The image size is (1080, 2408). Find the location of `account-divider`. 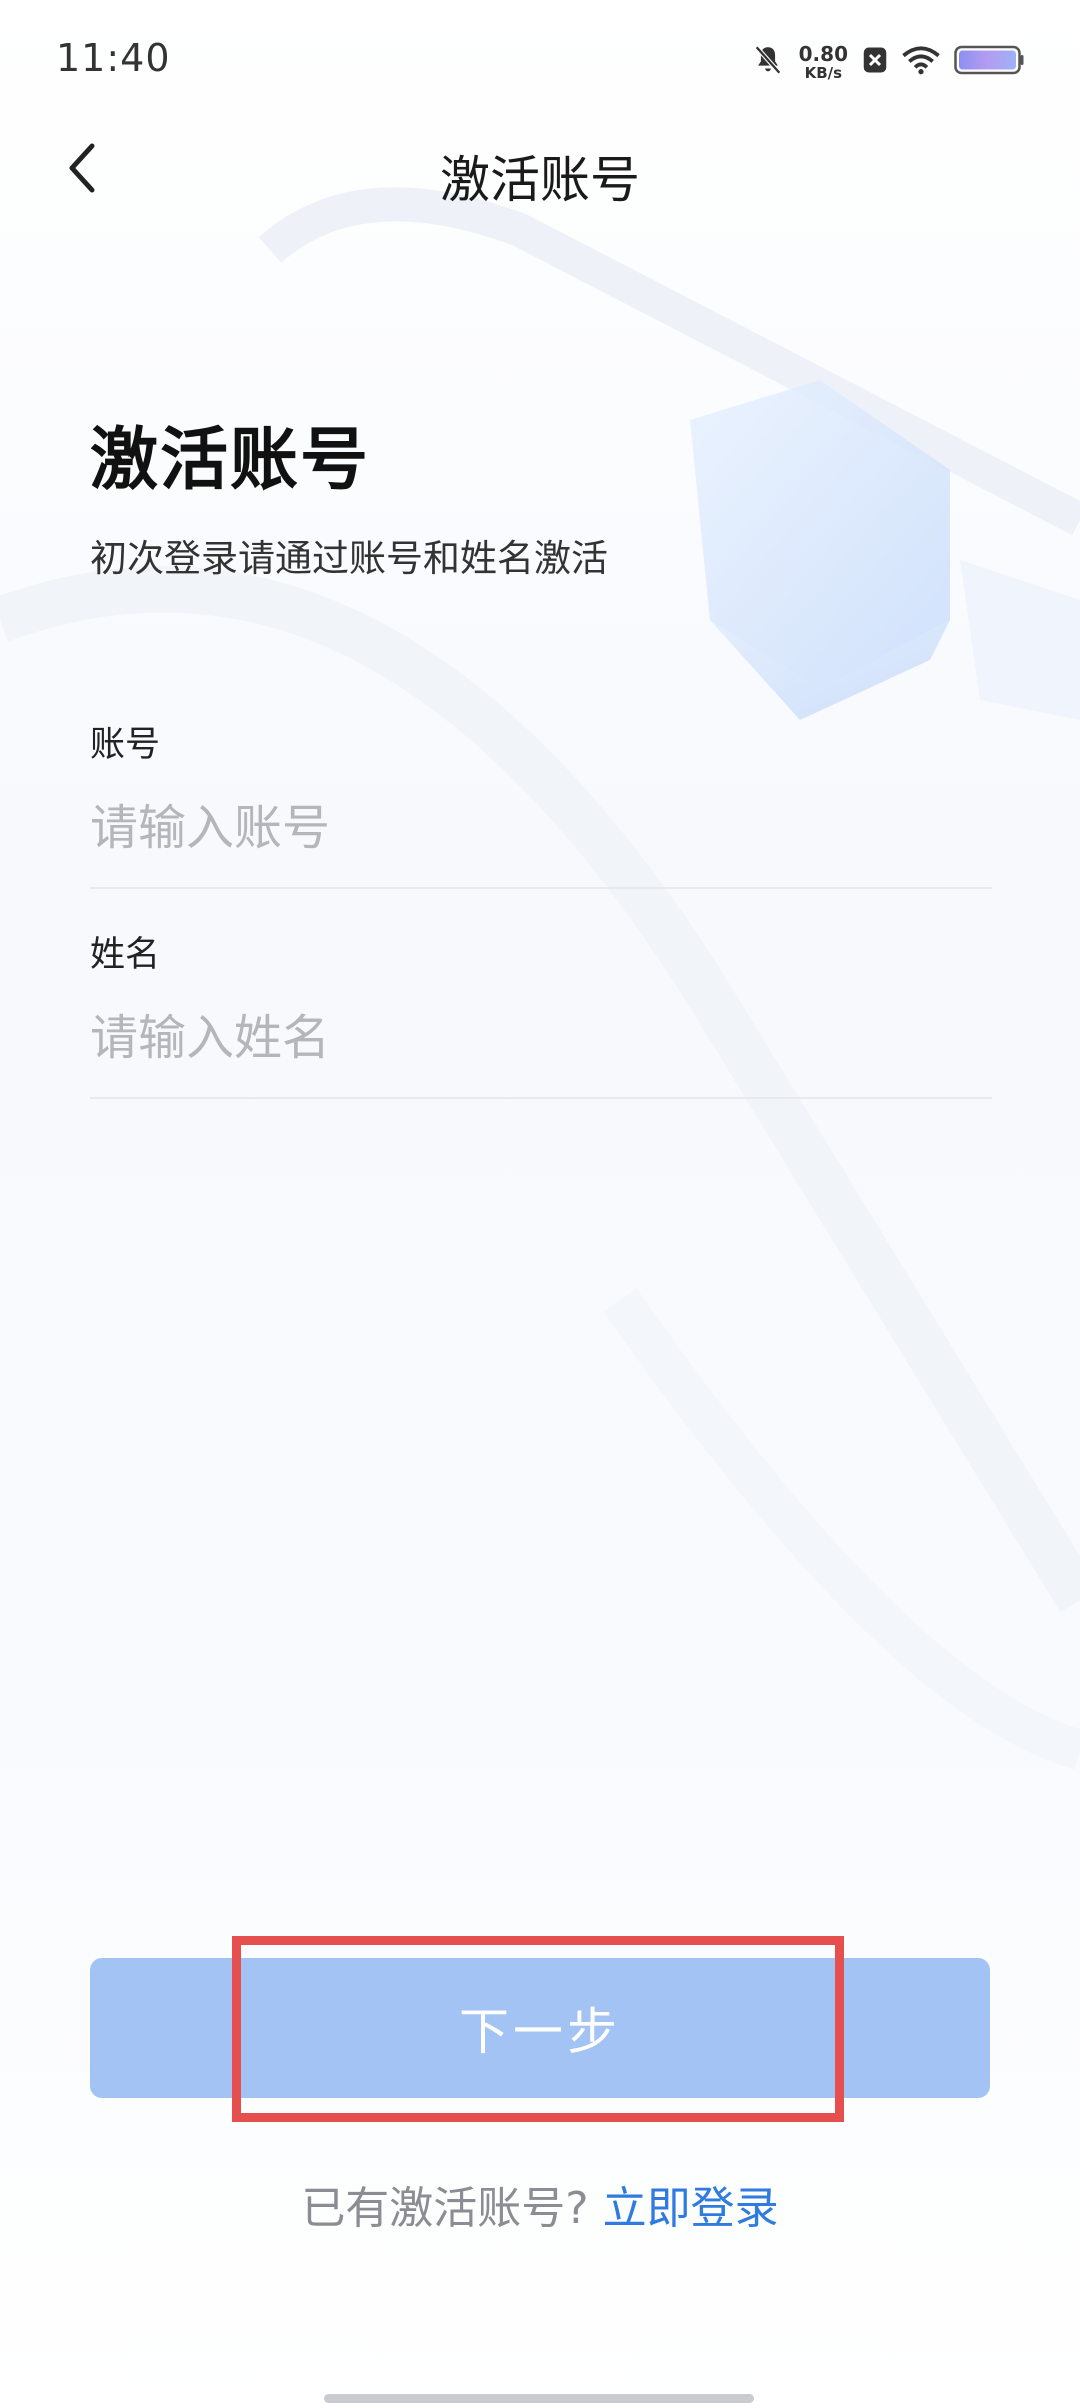

account-divider is located at coordinates (541, 888).